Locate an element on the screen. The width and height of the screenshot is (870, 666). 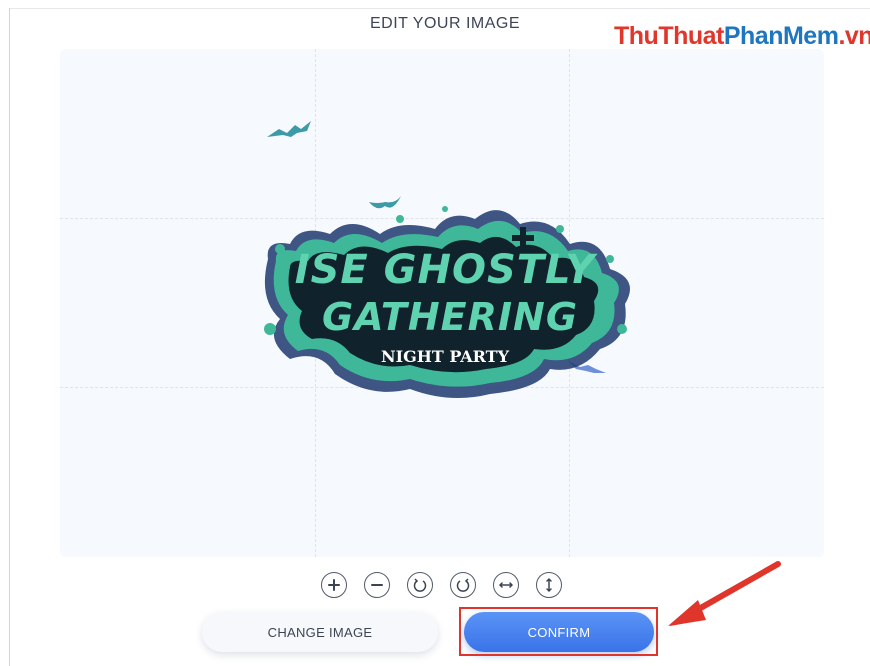
bat-icon is located at coordinates (289, 129).